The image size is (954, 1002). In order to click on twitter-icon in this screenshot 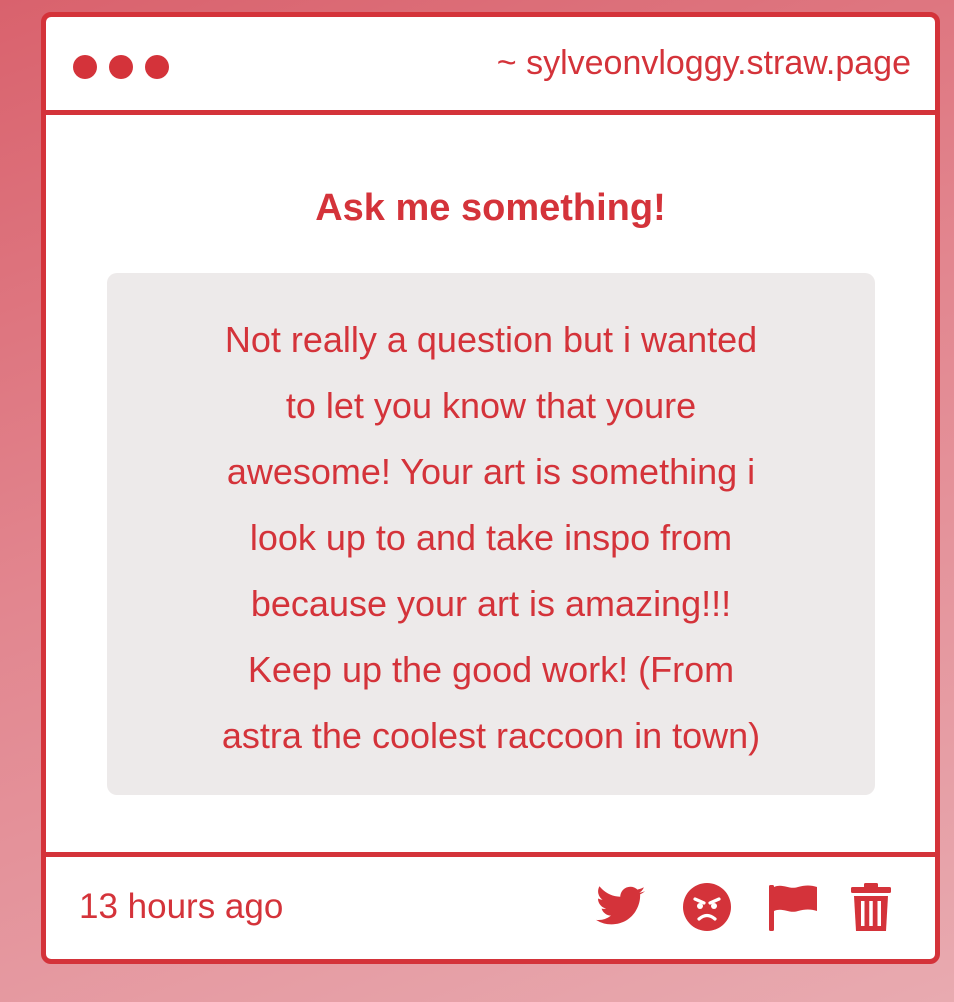, I will do `click(621, 905)`.